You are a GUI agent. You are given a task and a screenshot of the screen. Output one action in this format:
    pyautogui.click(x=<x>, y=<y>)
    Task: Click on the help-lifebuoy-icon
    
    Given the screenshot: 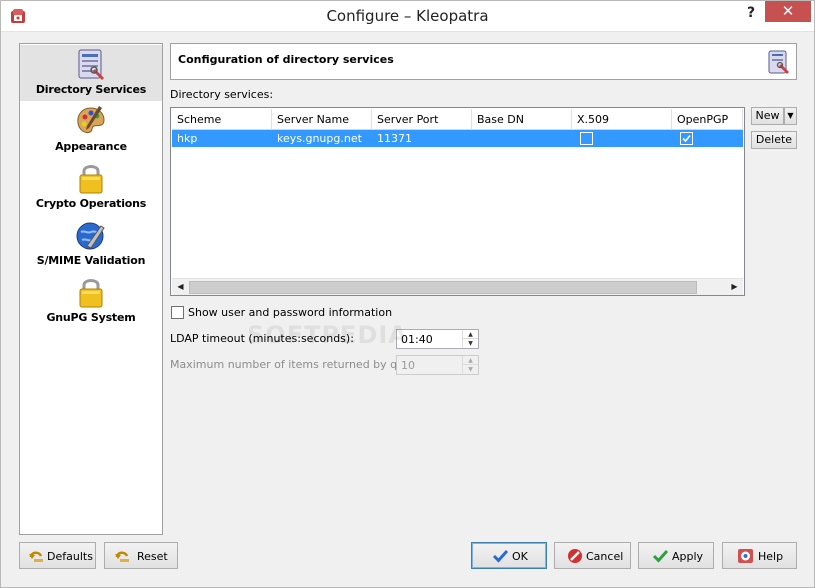 What is the action you would take?
    pyautogui.click(x=745, y=556)
    